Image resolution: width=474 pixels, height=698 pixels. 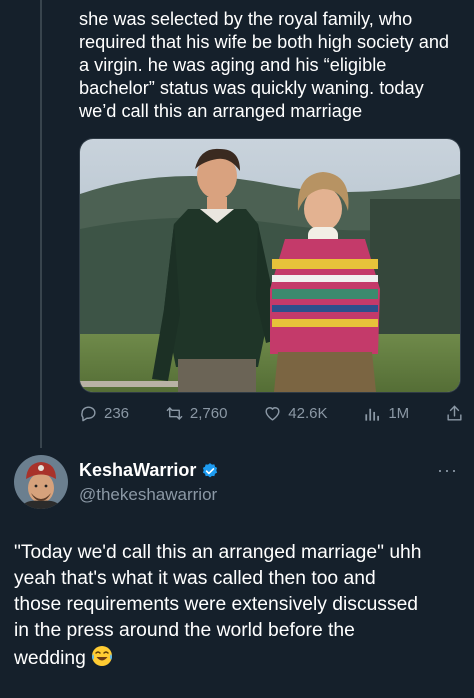 I want to click on retweet-count: 2,760, so click(x=208, y=413).